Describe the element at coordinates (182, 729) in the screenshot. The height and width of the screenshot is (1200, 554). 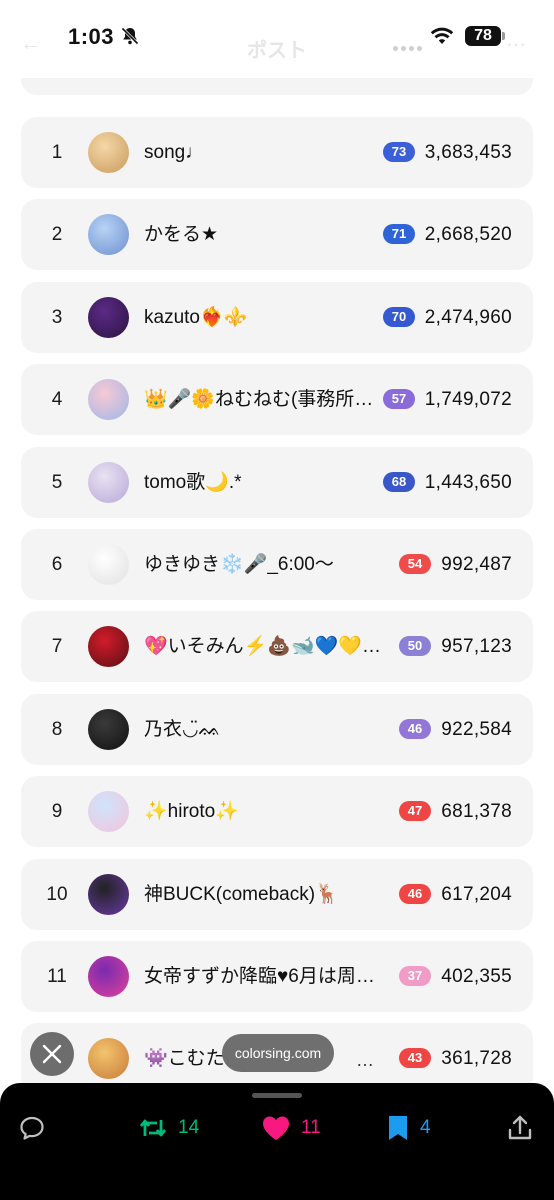
I see `user-name: 乃衣◡̈ᨐ` at that location.